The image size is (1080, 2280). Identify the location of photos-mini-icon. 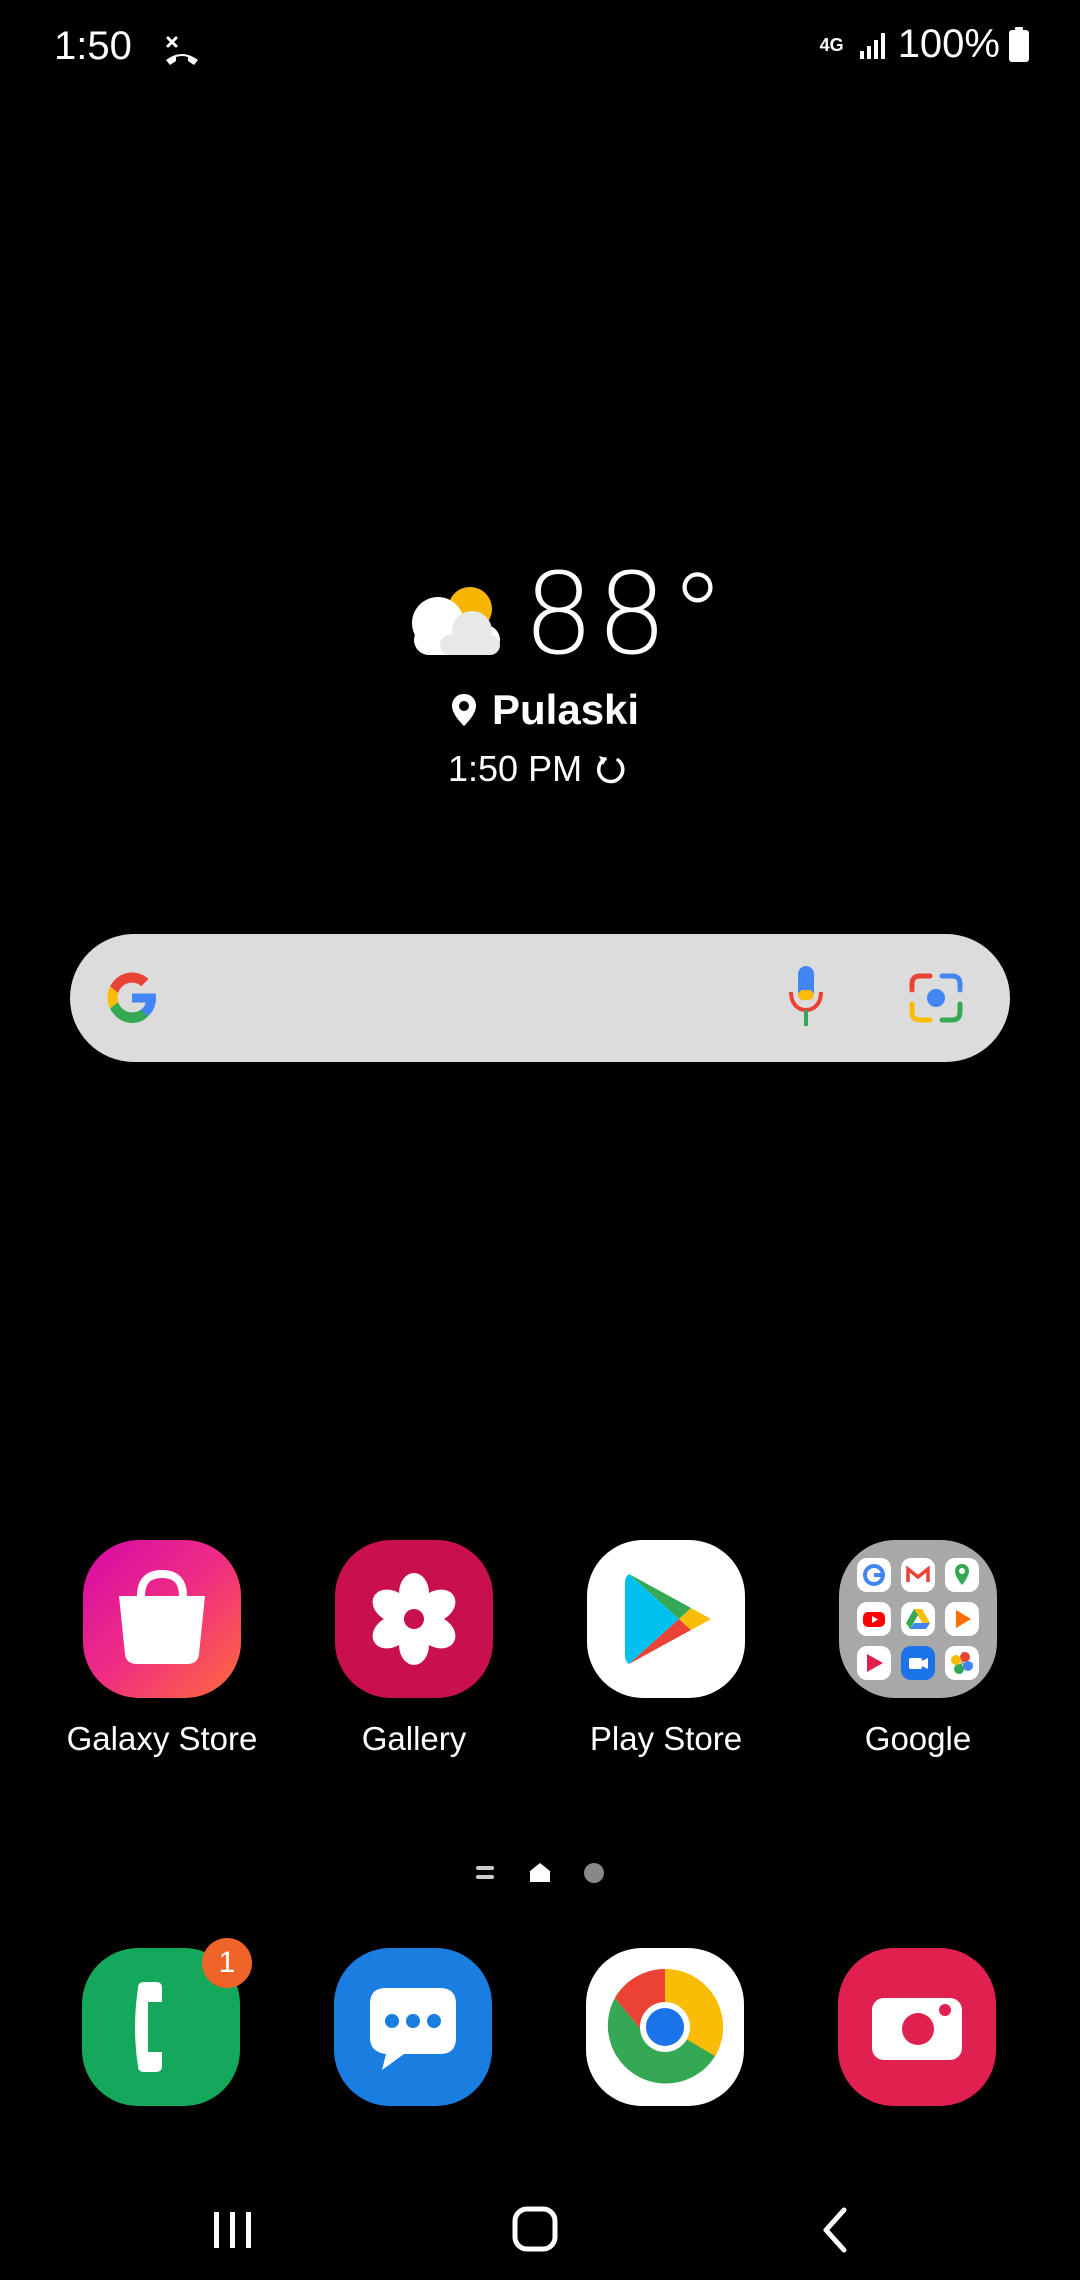
(962, 1663).